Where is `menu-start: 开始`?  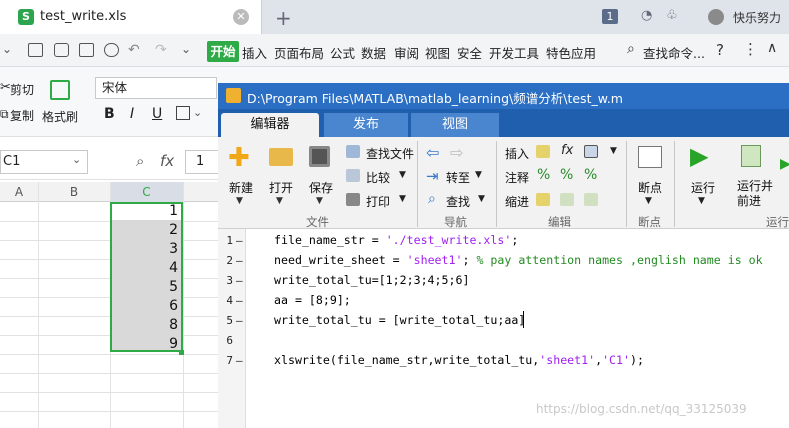 menu-start: 开始 is located at coordinates (223, 51).